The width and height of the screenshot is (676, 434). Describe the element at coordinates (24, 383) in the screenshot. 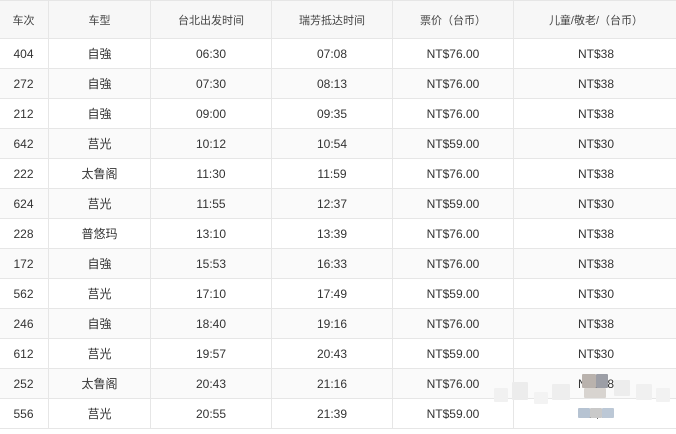

I see `cell-train-number: 252` at that location.